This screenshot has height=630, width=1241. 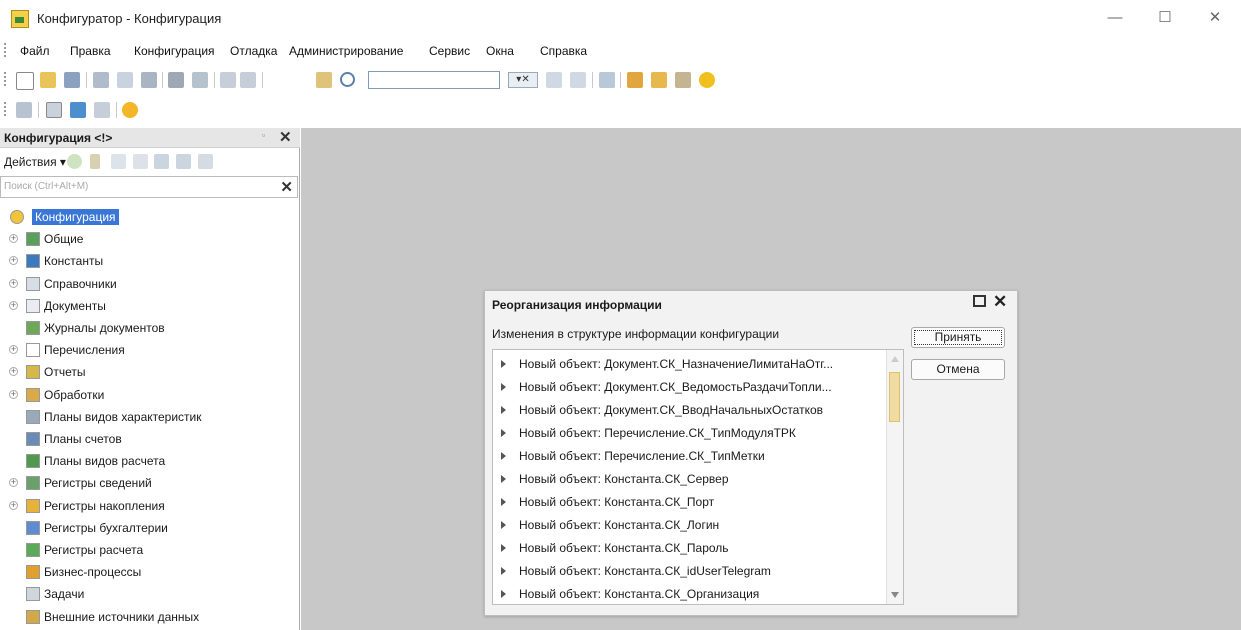 What do you see at coordinates (607, 80) in the screenshot?
I see `windows-icon` at bounding box center [607, 80].